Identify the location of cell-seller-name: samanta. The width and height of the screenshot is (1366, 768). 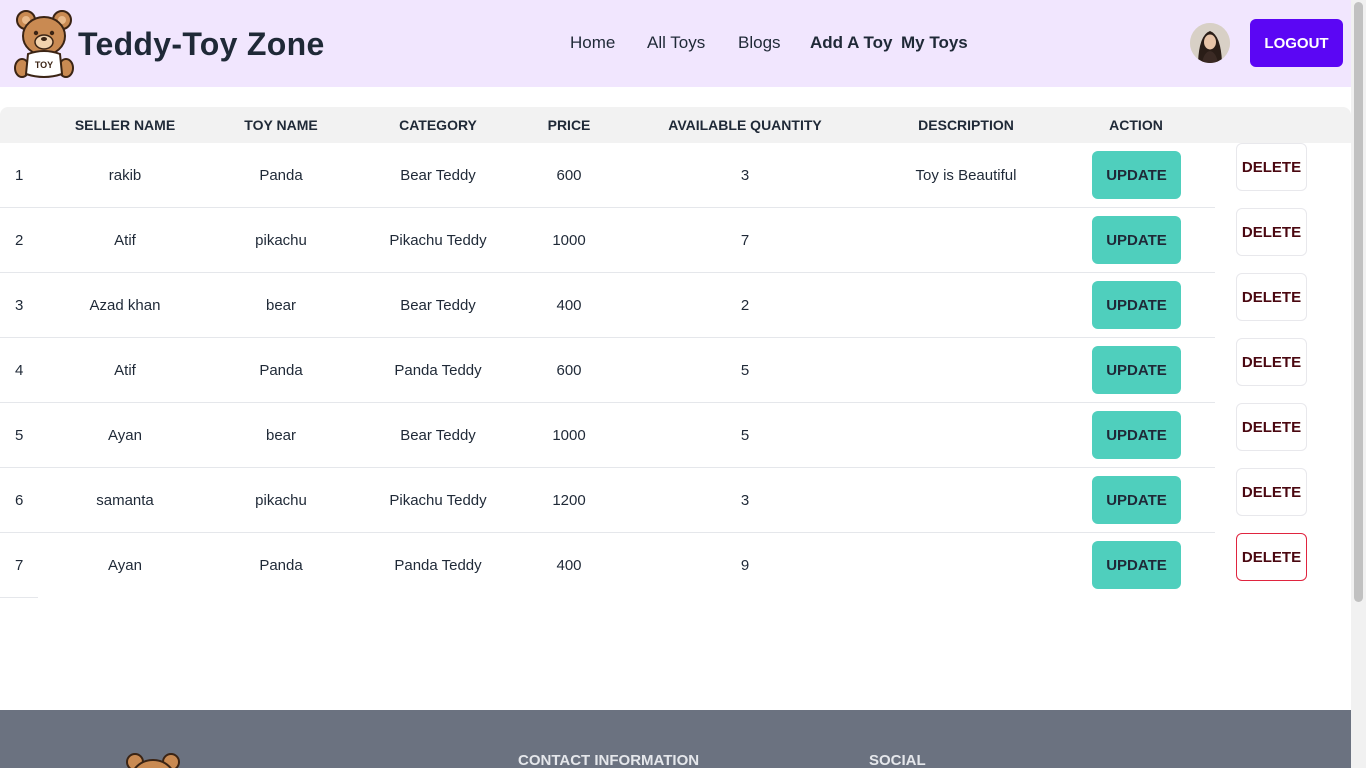
(125, 500).